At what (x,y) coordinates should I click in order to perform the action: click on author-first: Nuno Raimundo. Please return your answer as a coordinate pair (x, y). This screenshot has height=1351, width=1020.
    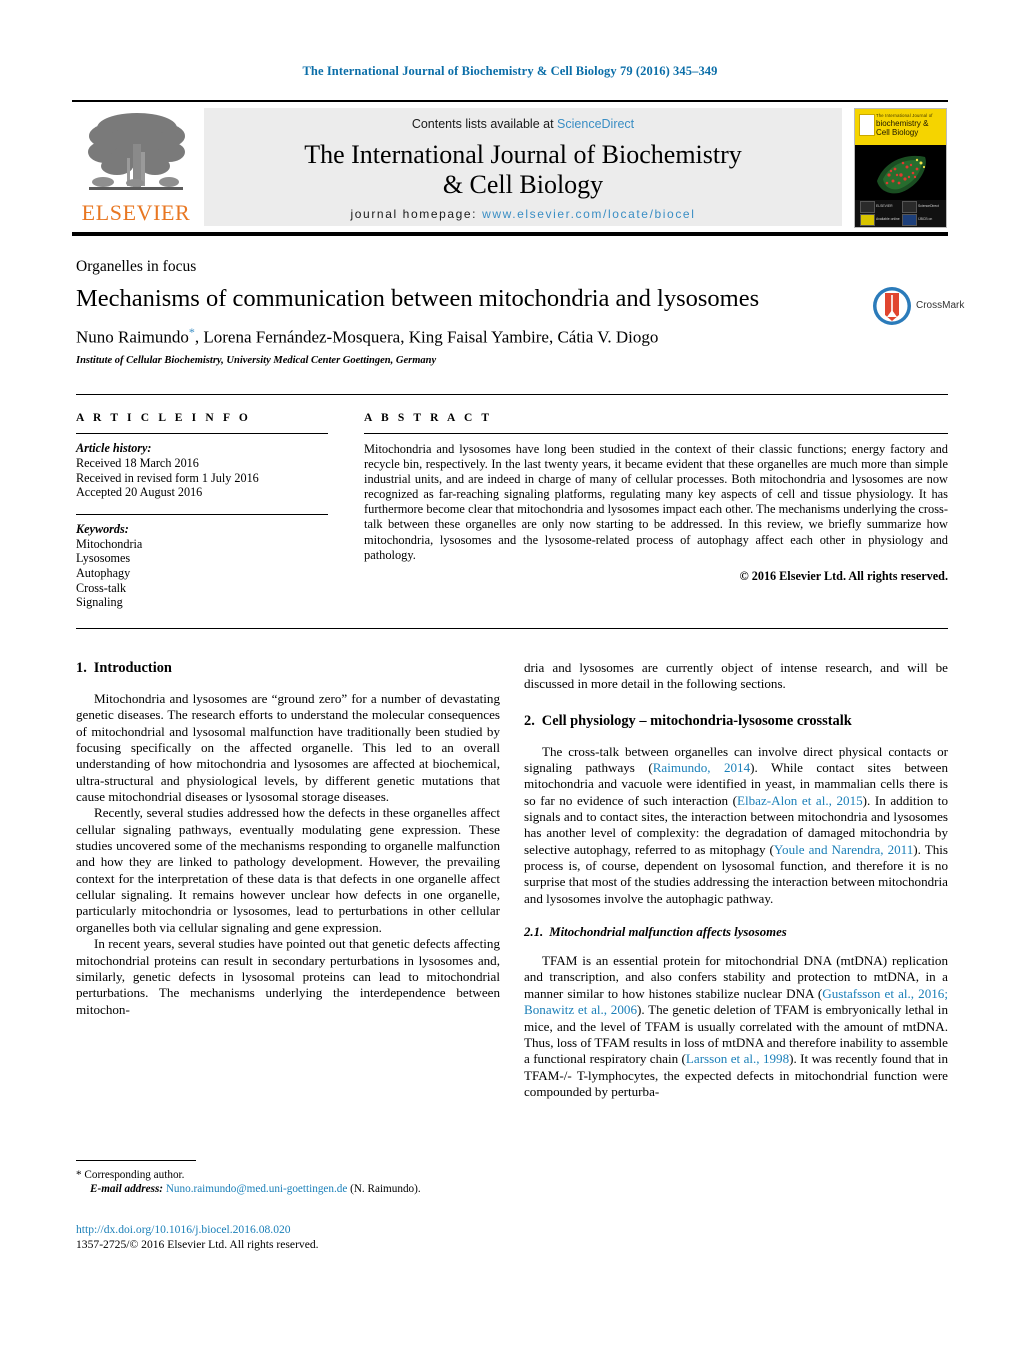
    Looking at the image, I should click on (132, 337).